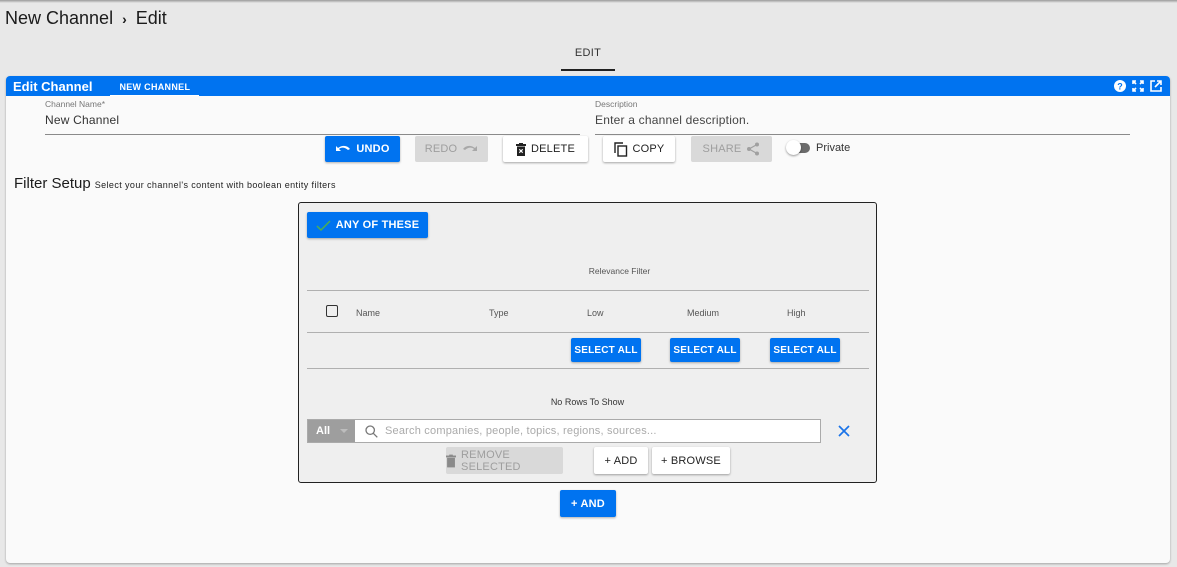  I want to click on remove-selected-label: REMOVE SELECTED, so click(491, 460).